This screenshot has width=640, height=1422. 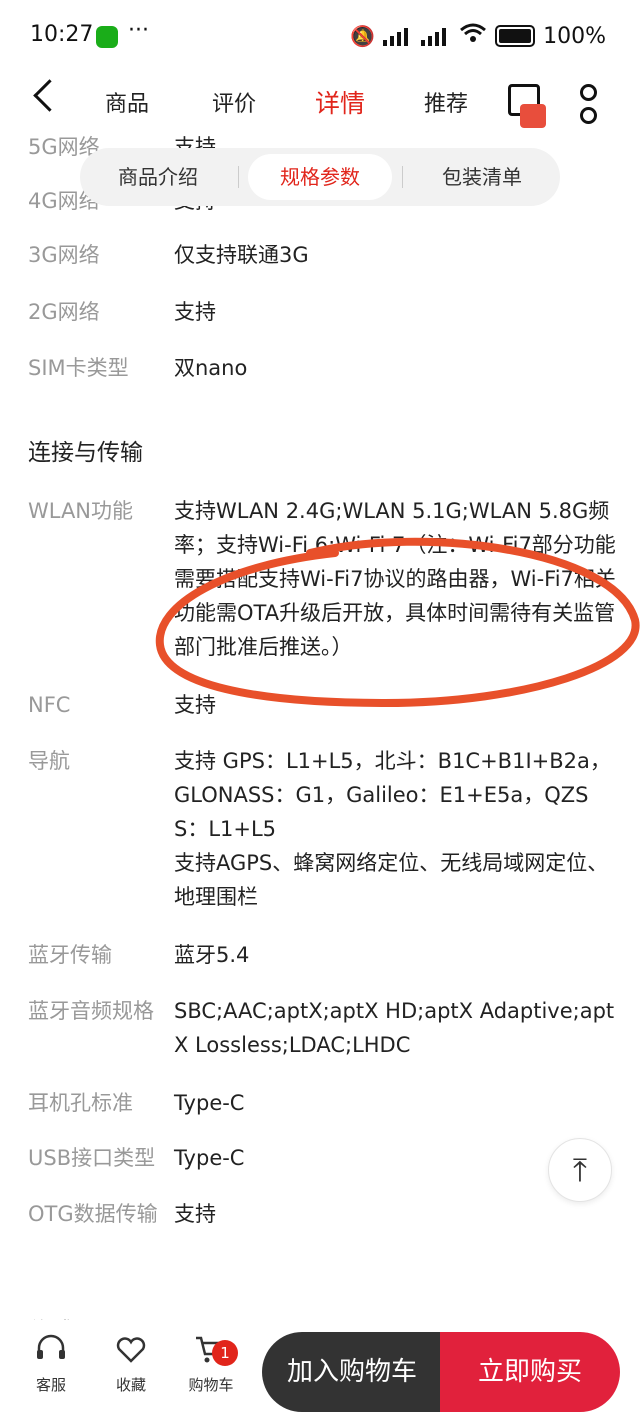 What do you see at coordinates (62, 34) in the screenshot?
I see `status-time: 10:27` at bounding box center [62, 34].